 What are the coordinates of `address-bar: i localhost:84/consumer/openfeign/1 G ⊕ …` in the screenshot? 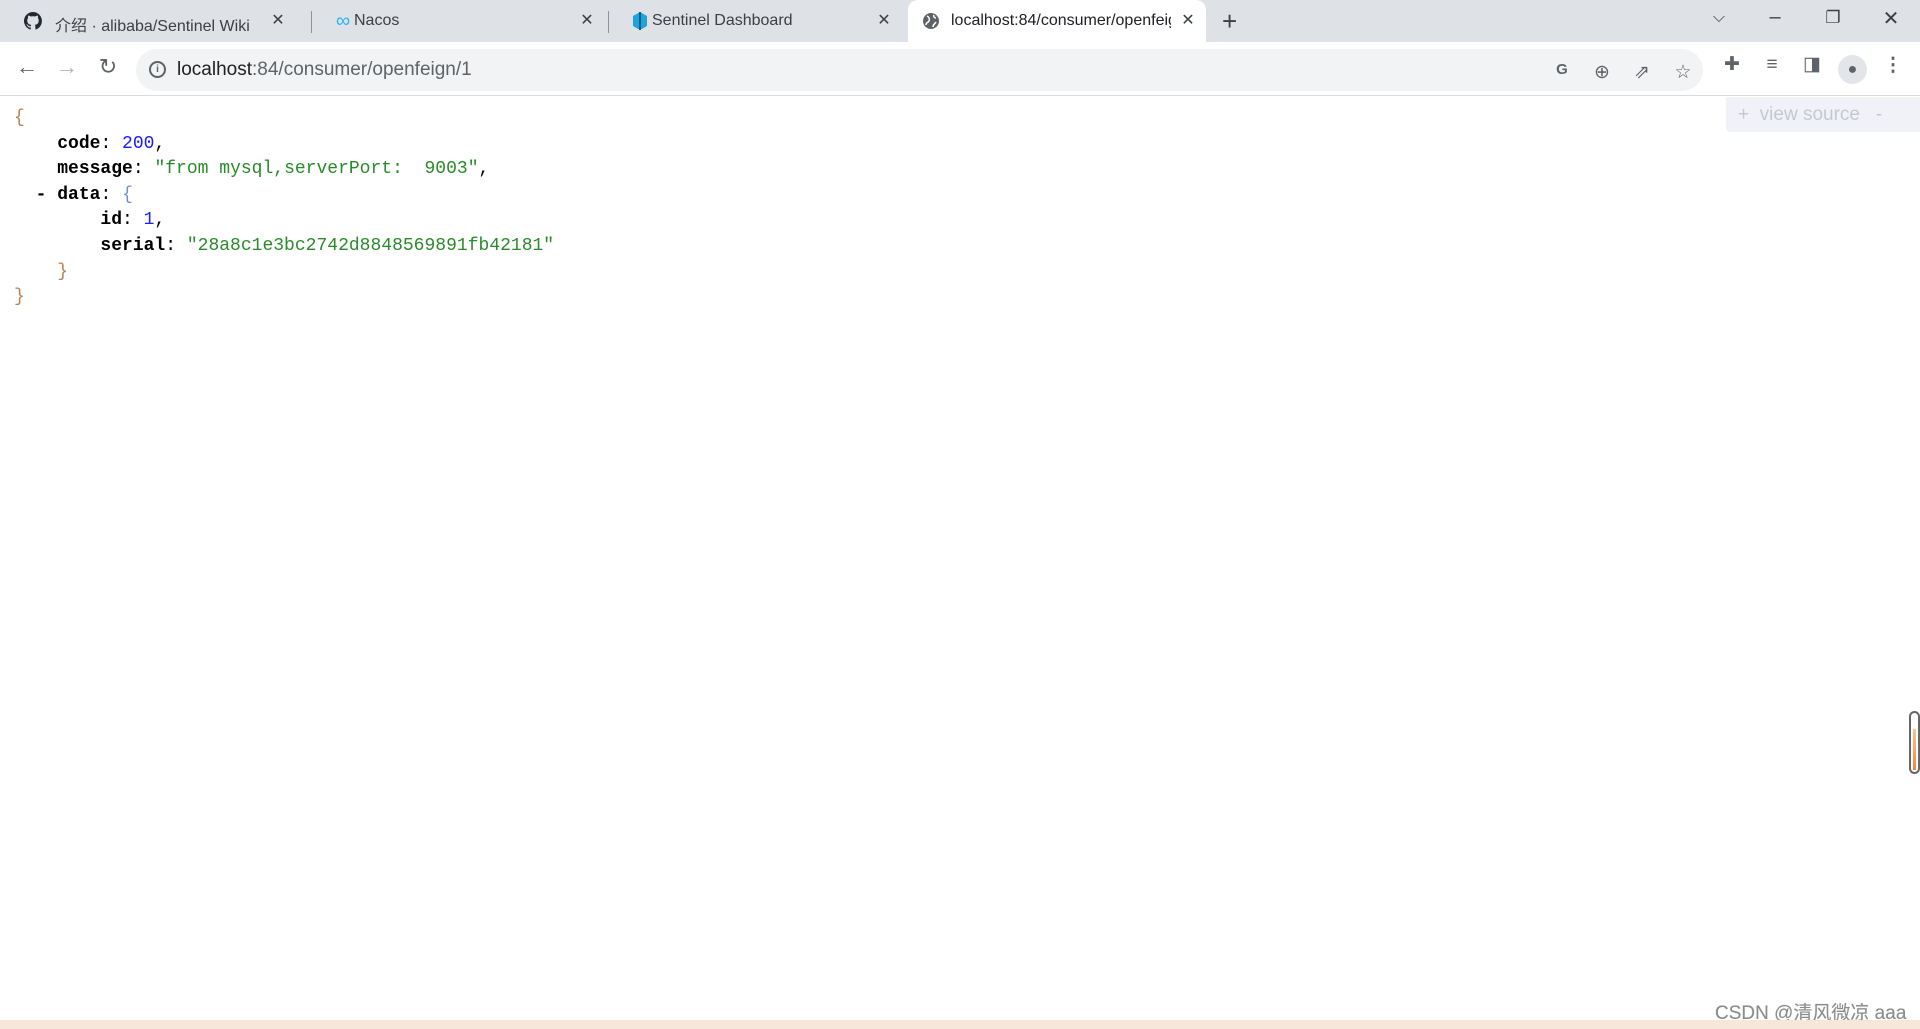 It's located at (919, 70).